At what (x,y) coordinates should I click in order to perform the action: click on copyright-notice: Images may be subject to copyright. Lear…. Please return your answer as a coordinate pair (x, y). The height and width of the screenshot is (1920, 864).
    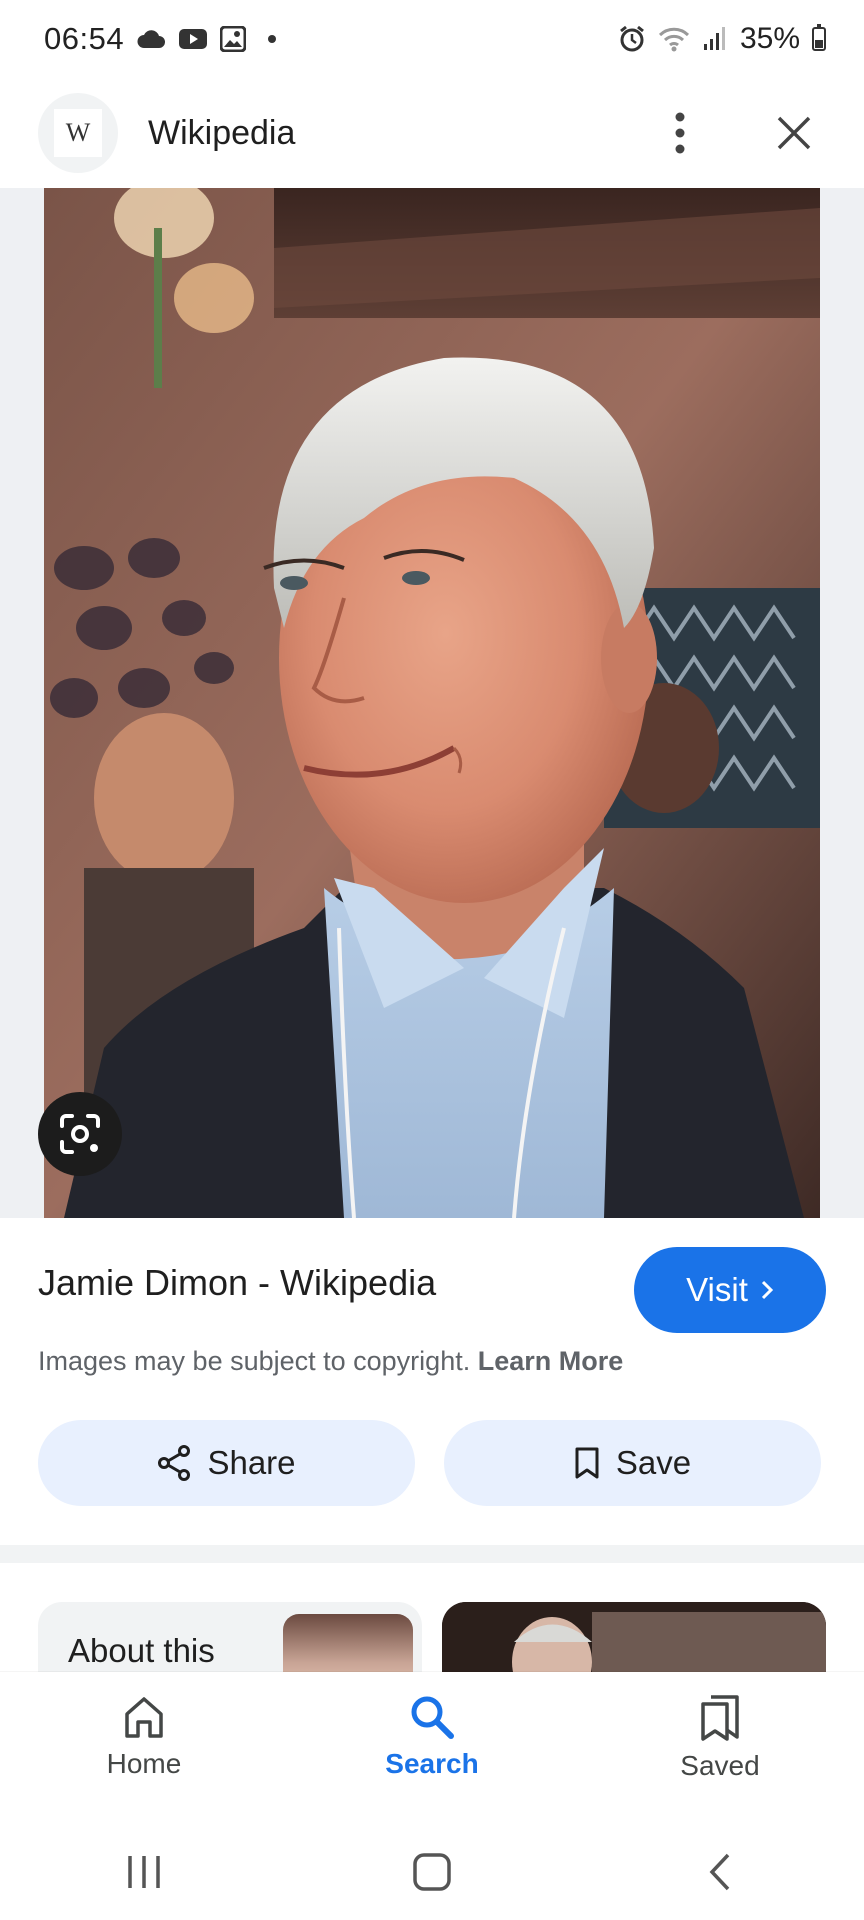
    Looking at the image, I should click on (330, 1361).